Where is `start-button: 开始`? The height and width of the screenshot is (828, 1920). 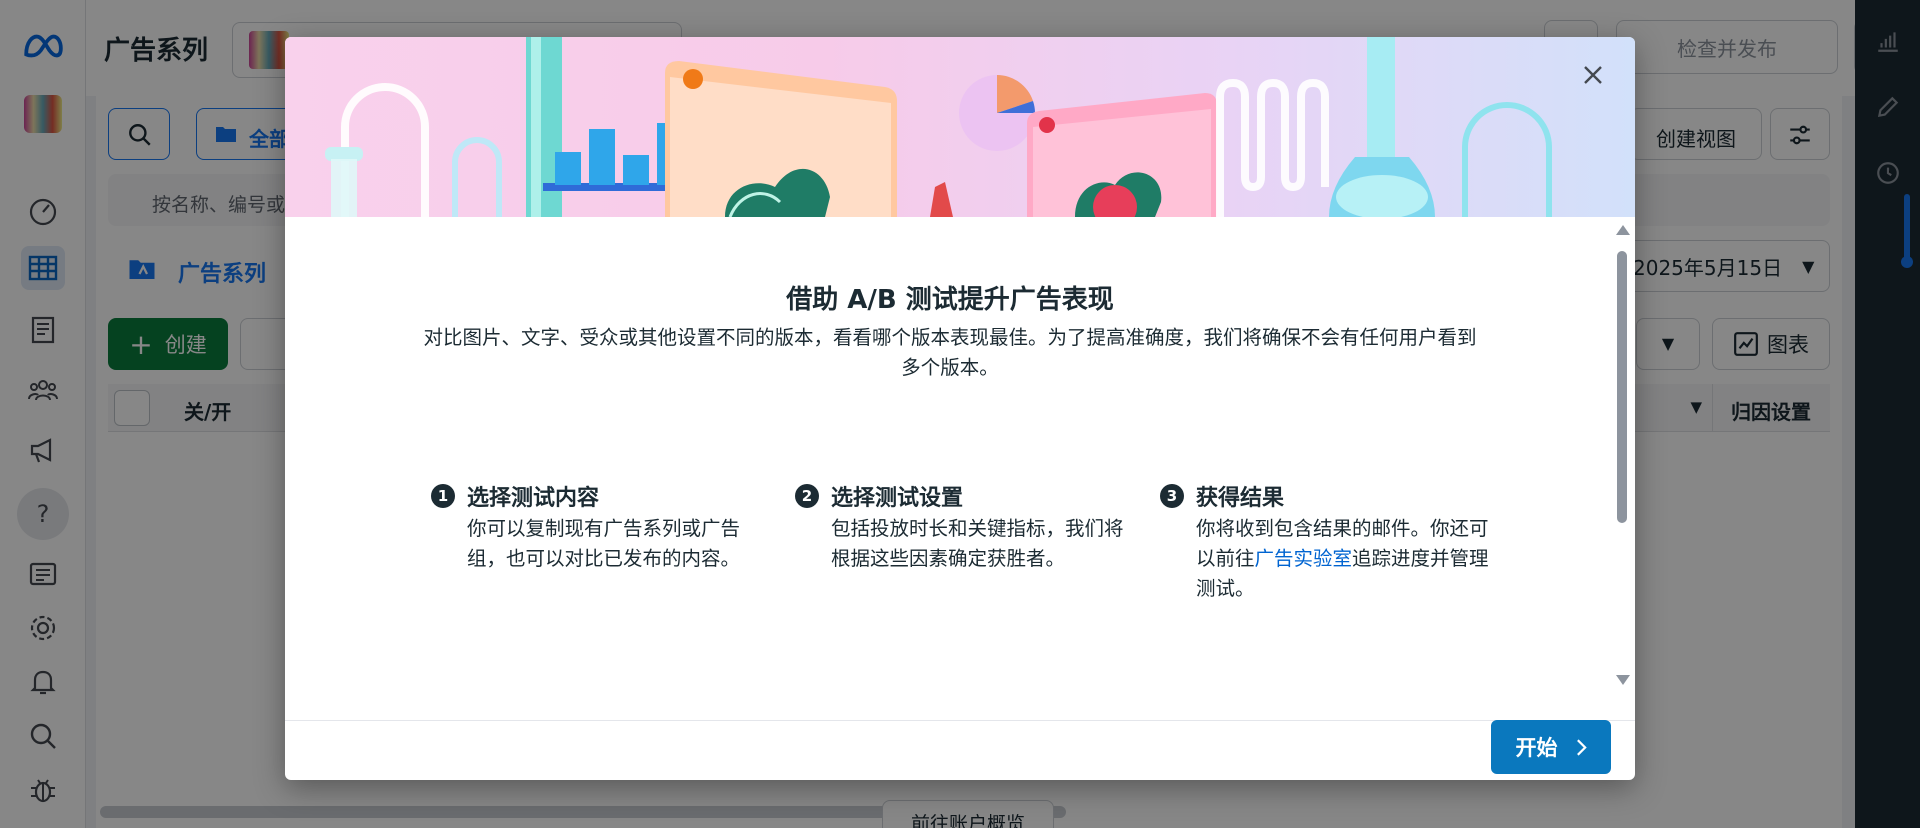 start-button: 开始 is located at coordinates (1551, 747).